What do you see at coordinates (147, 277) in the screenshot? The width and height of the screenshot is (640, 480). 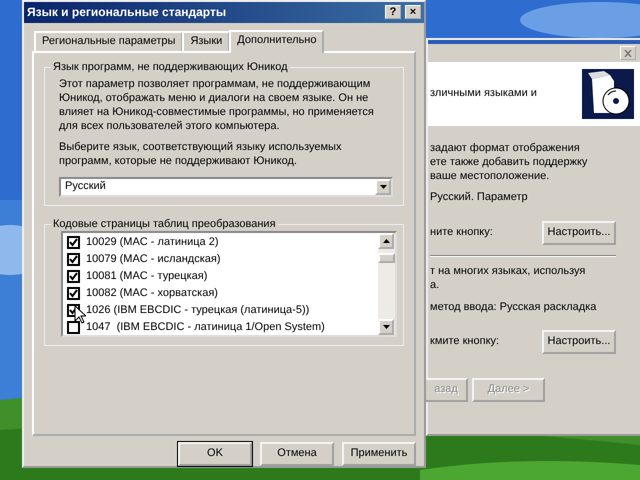 I see `item-label: 10081 (MAC - турецкая)` at bounding box center [147, 277].